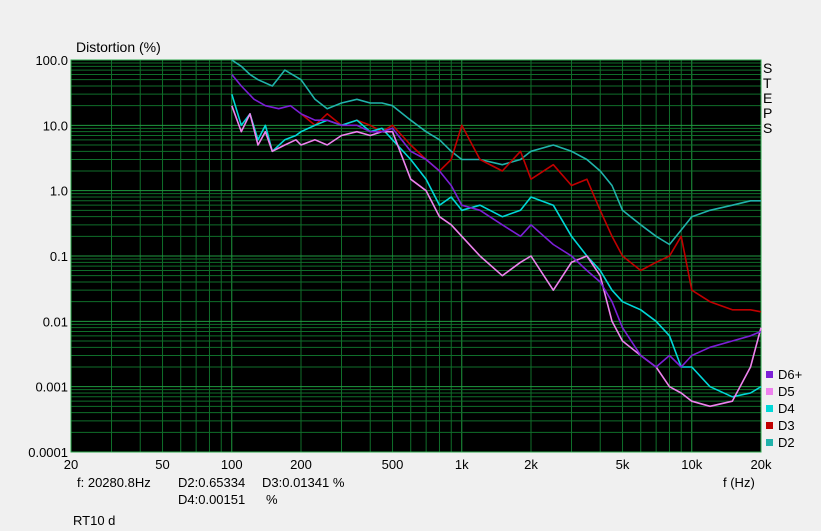 The height and width of the screenshot is (531, 821). I want to click on readout-d2: D2:0.65334, so click(212, 482).